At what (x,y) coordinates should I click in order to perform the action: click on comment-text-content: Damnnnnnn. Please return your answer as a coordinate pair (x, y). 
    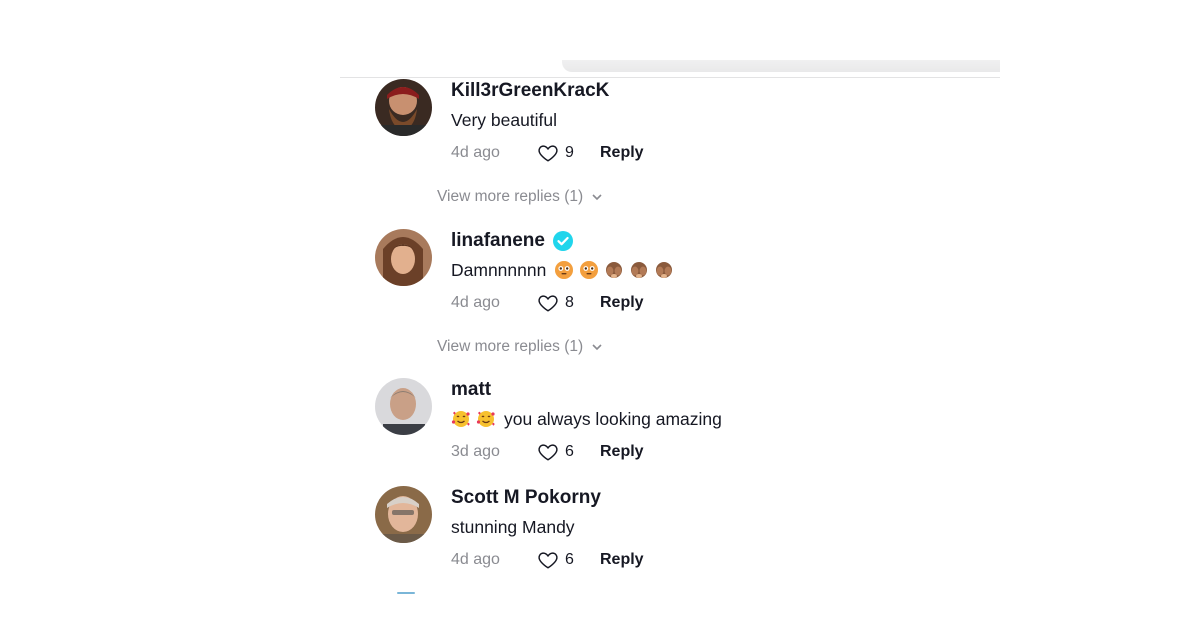
    Looking at the image, I should click on (499, 270).